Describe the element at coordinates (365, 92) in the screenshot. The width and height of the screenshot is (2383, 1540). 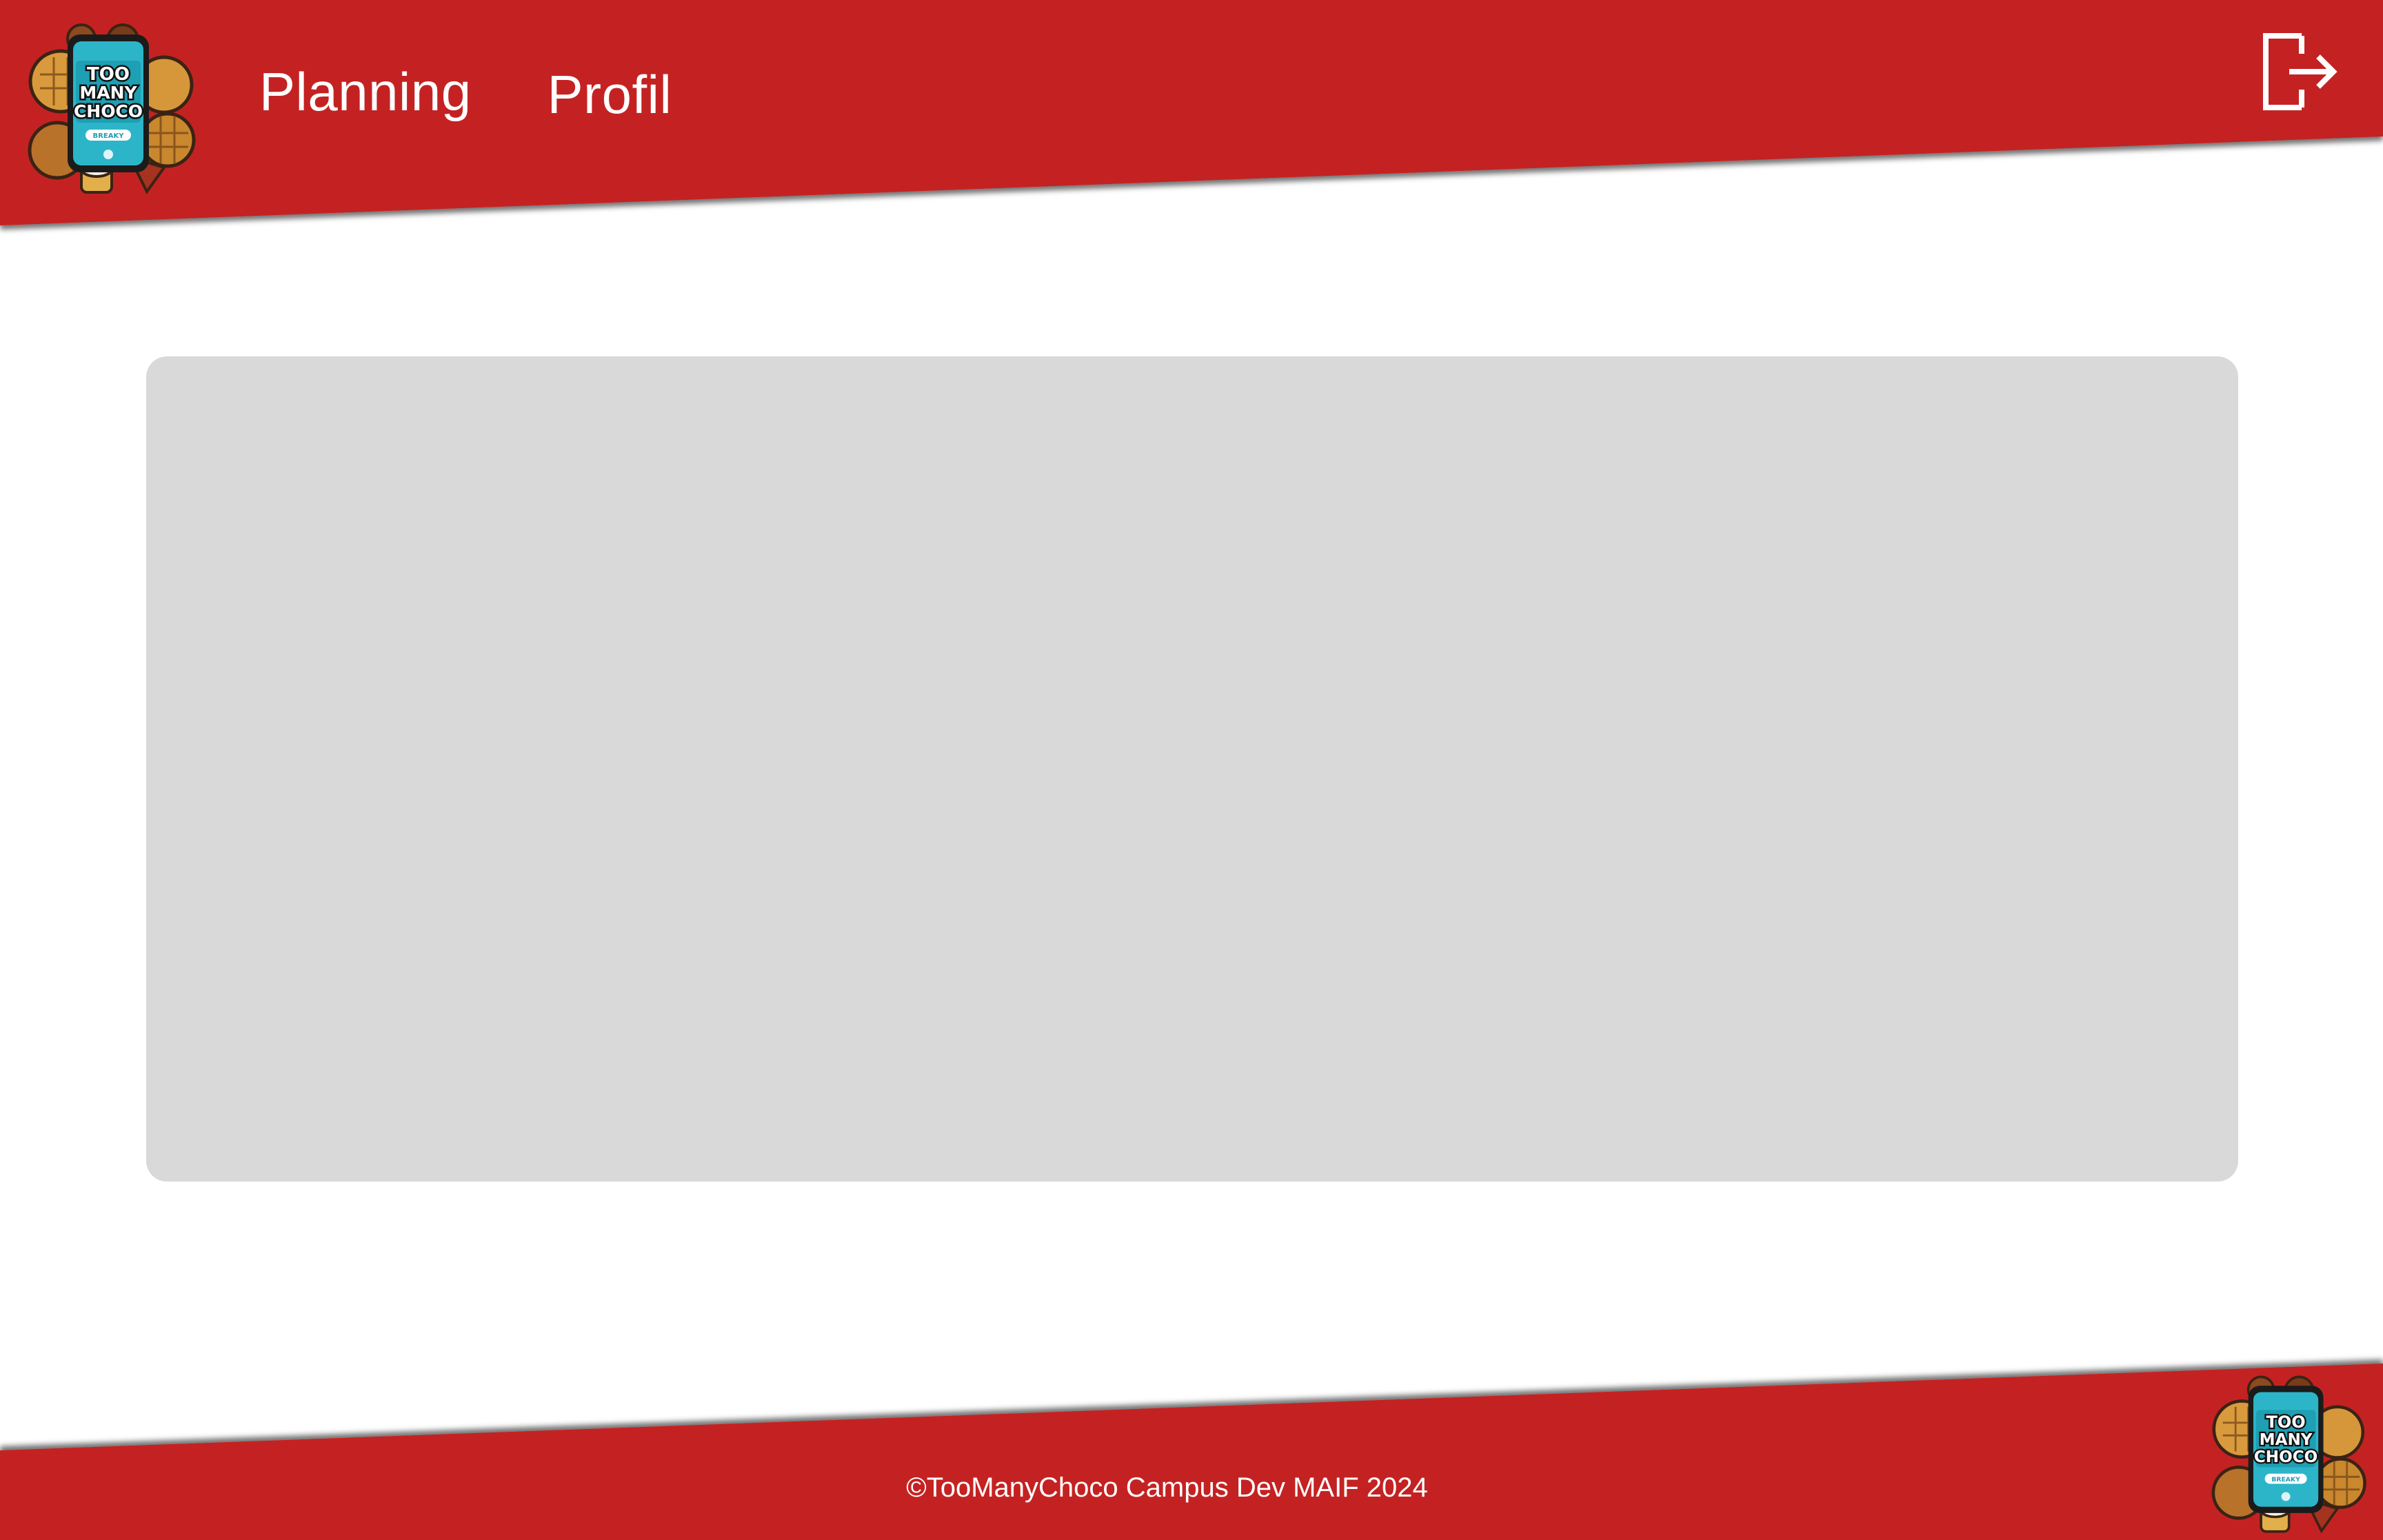
I see `nav-link-planning: Planning` at that location.